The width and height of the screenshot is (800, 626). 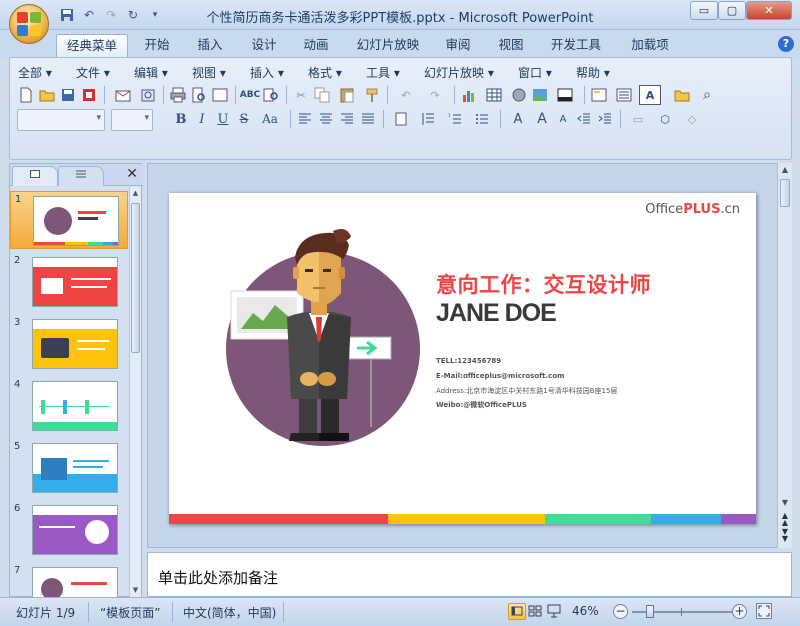 What do you see at coordinates (624, 95) in the screenshot?
I see `slide-layout-icon` at bounding box center [624, 95].